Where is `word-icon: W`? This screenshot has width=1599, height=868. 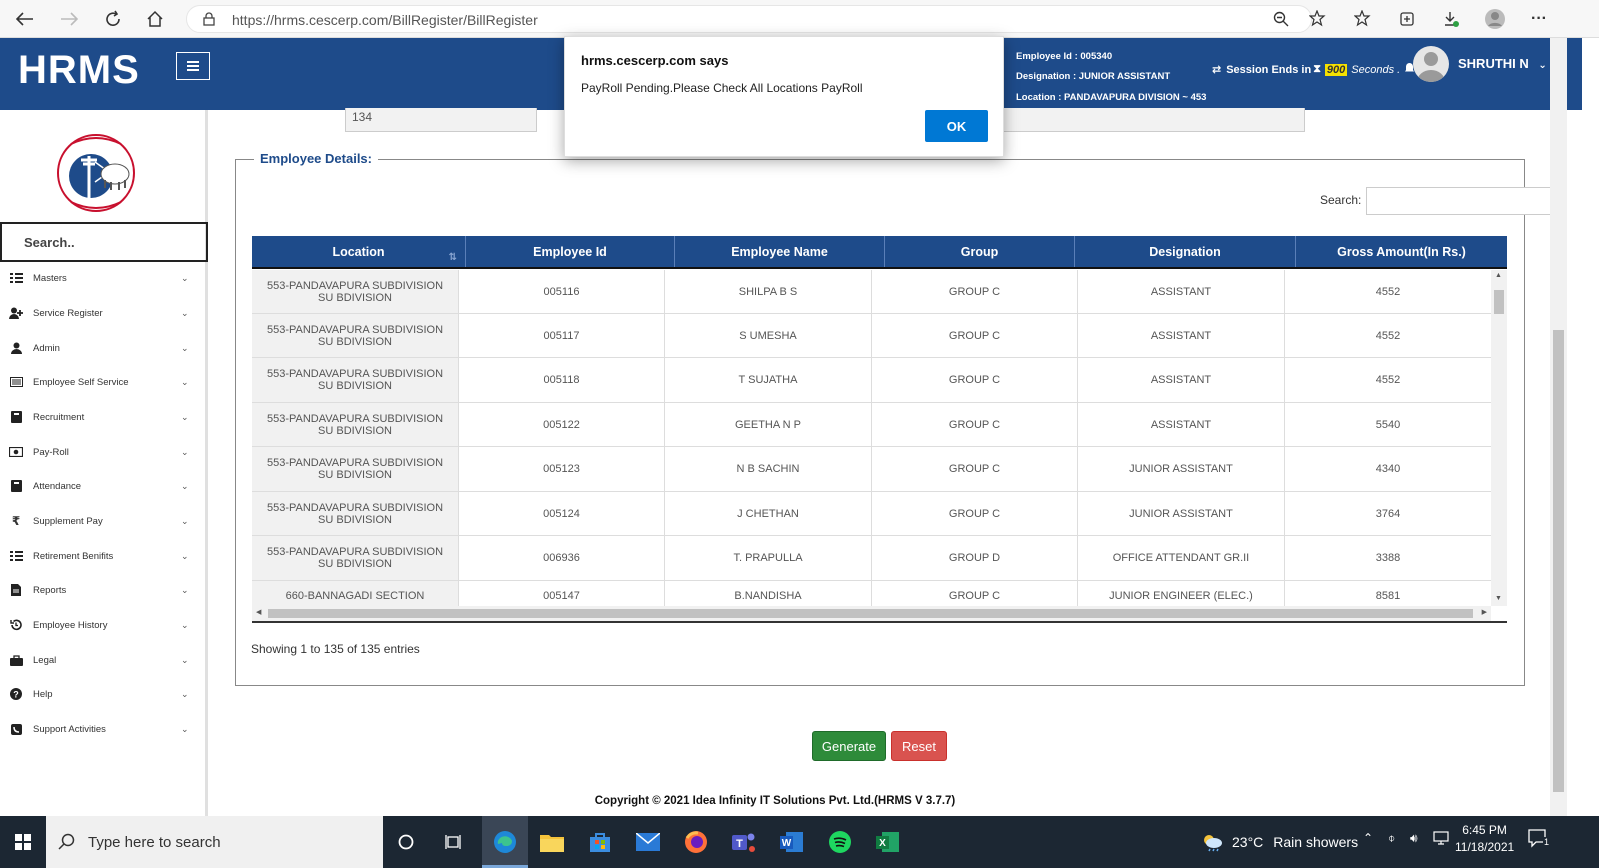
word-icon: W is located at coordinates (792, 842).